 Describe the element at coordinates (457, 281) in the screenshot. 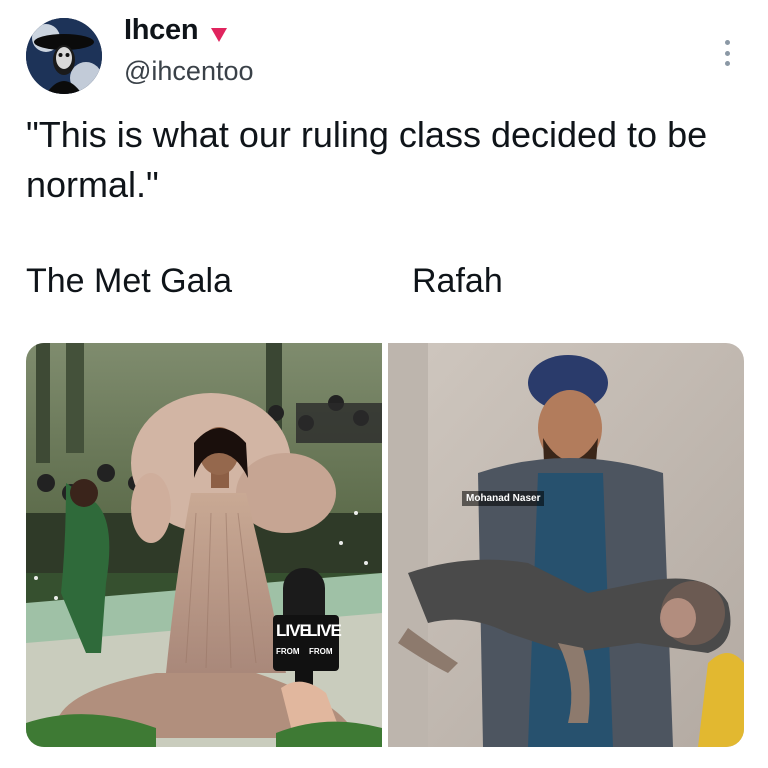

I see `caption-rafah: Rafah` at that location.